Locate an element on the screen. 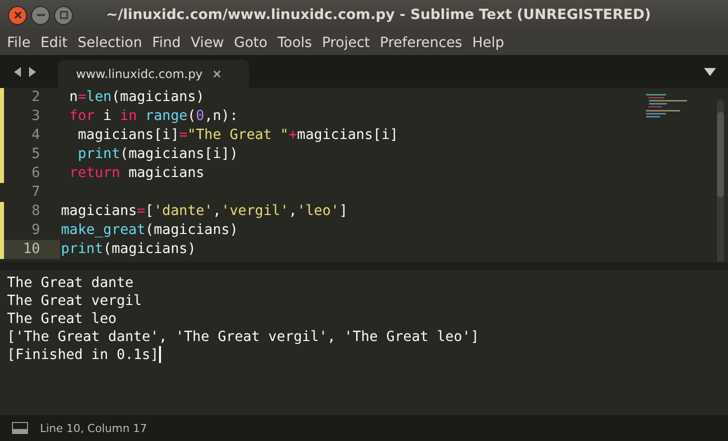  line-number: 8 is located at coordinates (35, 211).